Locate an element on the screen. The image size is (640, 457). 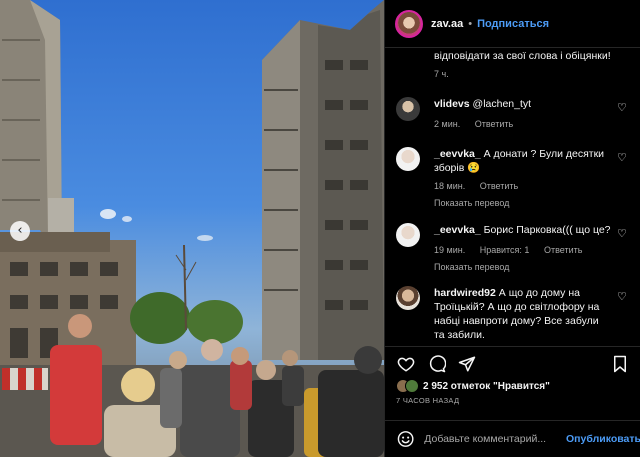
share-icon is located at coordinates (467, 364).